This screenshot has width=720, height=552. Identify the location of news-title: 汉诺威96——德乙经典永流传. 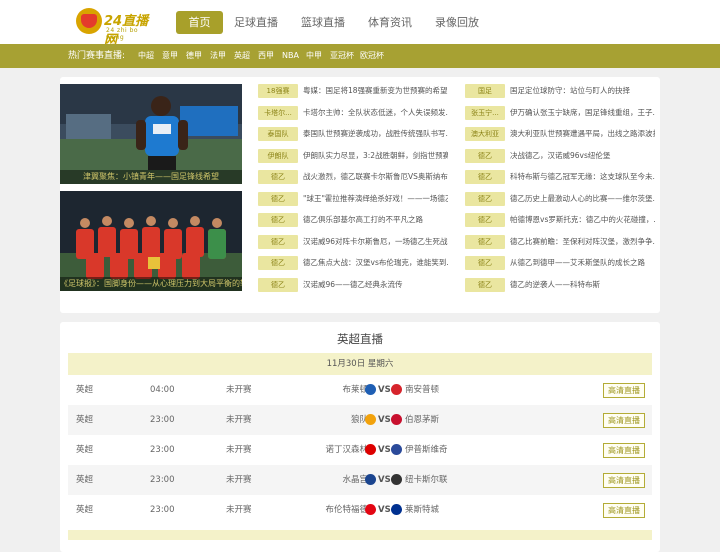
(375, 285).